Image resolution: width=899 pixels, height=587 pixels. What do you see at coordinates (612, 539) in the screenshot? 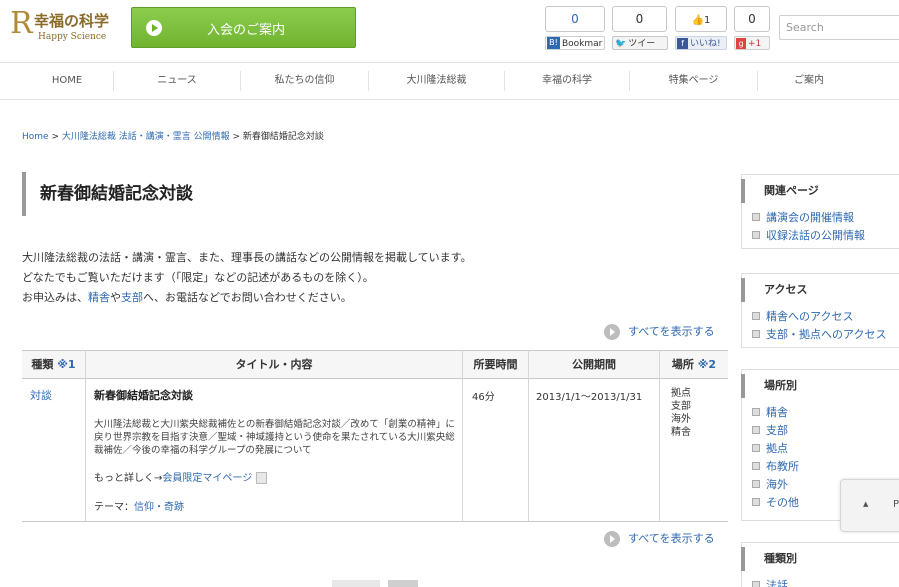
I see `arrow-right-icon` at bounding box center [612, 539].